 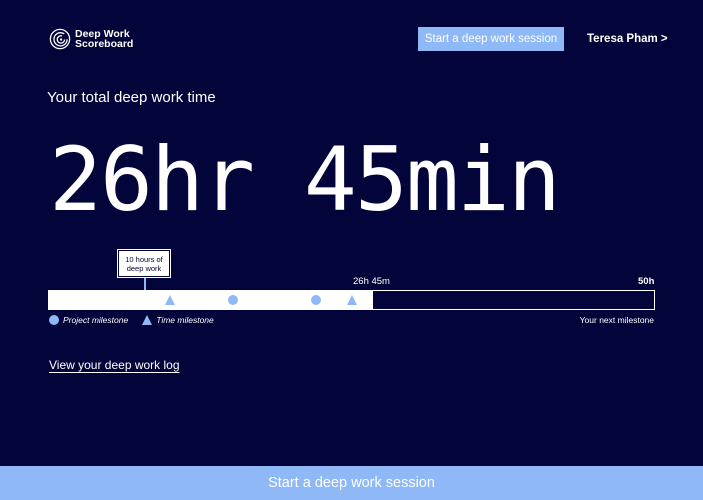 What do you see at coordinates (351, 483) in the screenshot?
I see `start-session-footer-button: Start a deep work session` at bounding box center [351, 483].